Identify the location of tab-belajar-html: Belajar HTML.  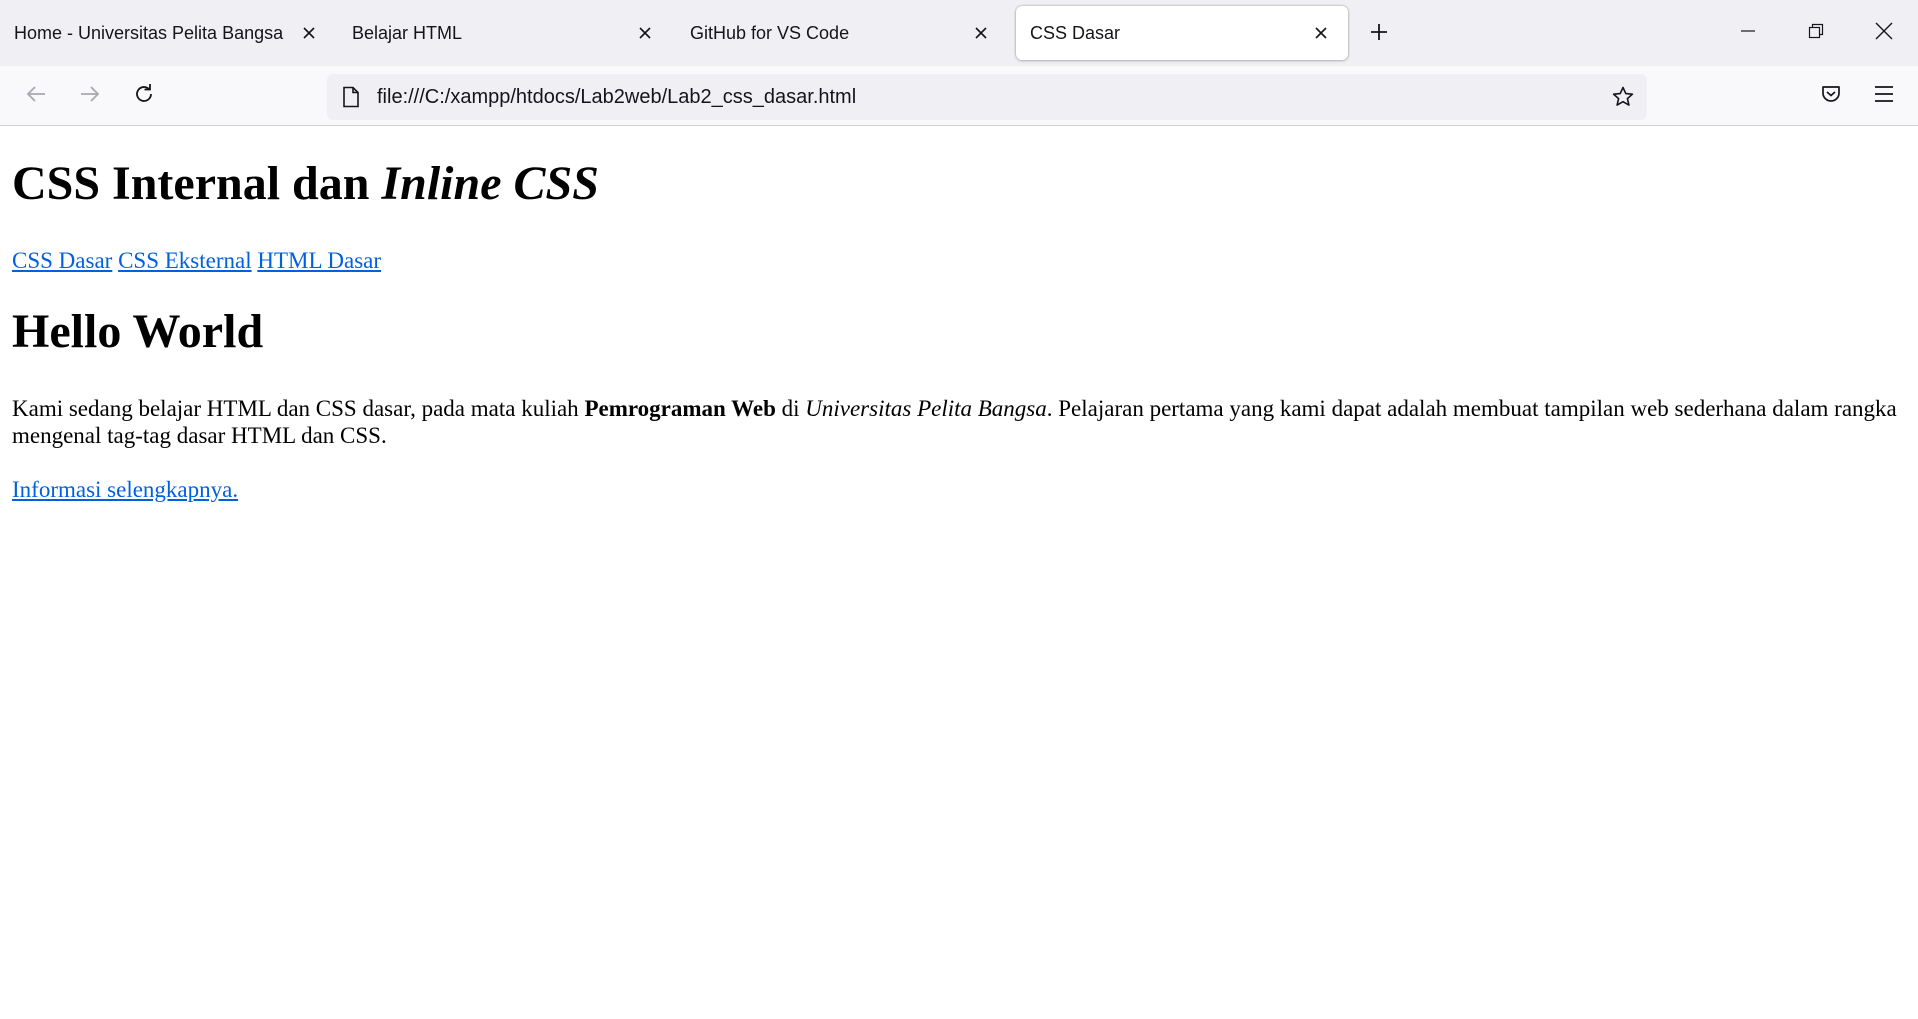
(505, 33).